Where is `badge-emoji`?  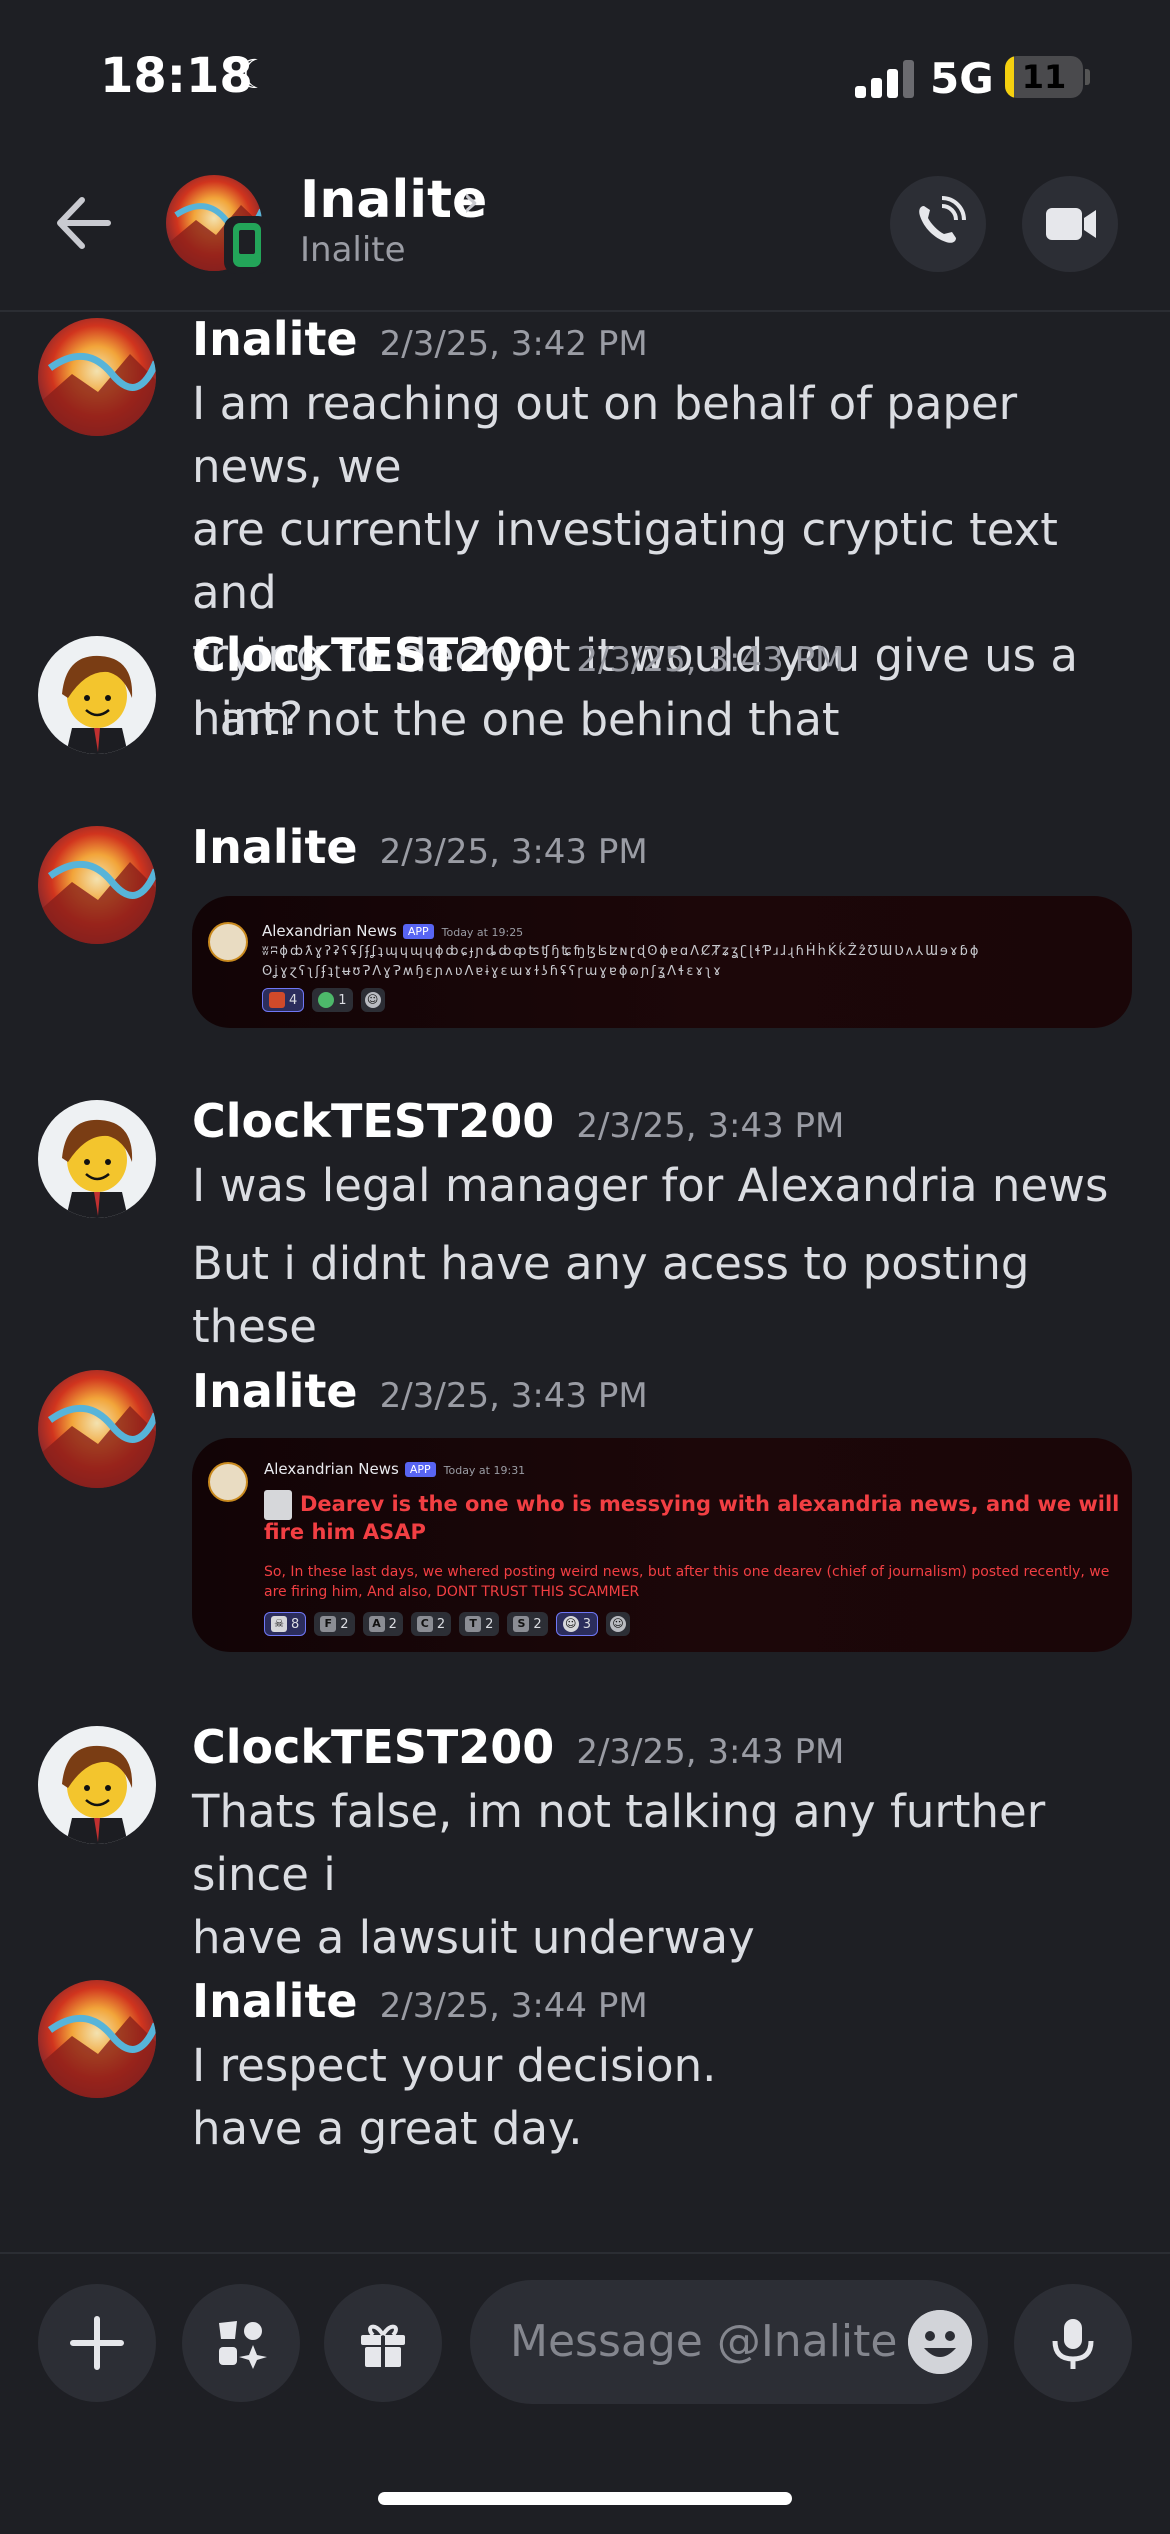 badge-emoji is located at coordinates (326, 1000).